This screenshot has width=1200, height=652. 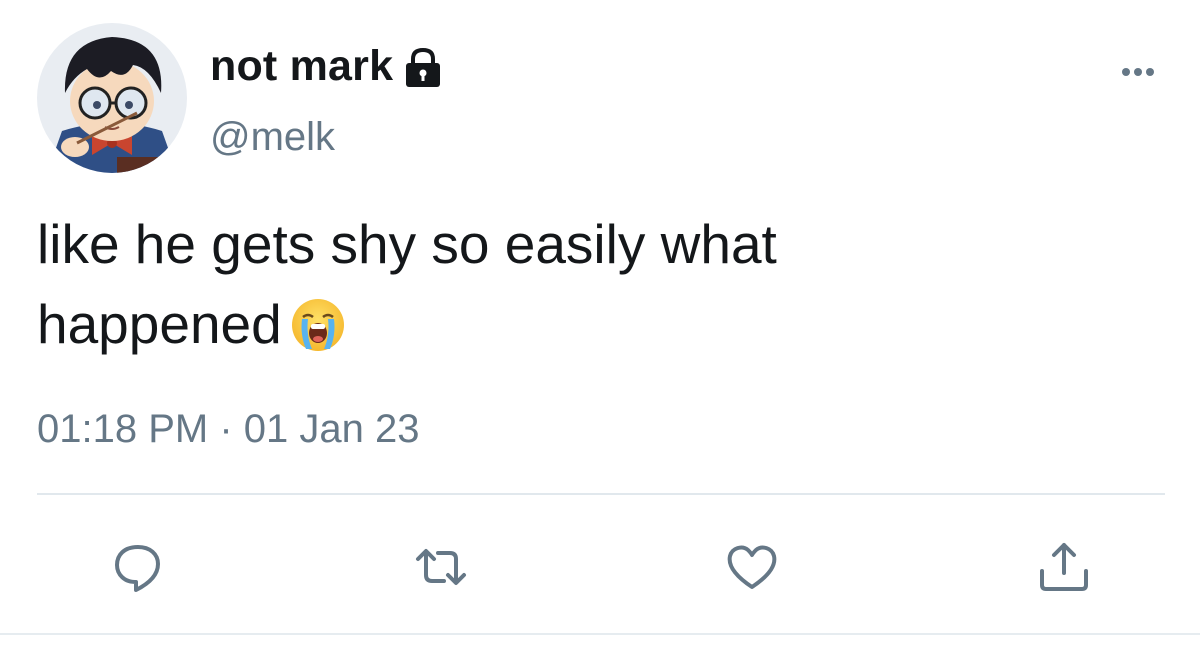 I want to click on reply-icon, so click(x=138, y=567).